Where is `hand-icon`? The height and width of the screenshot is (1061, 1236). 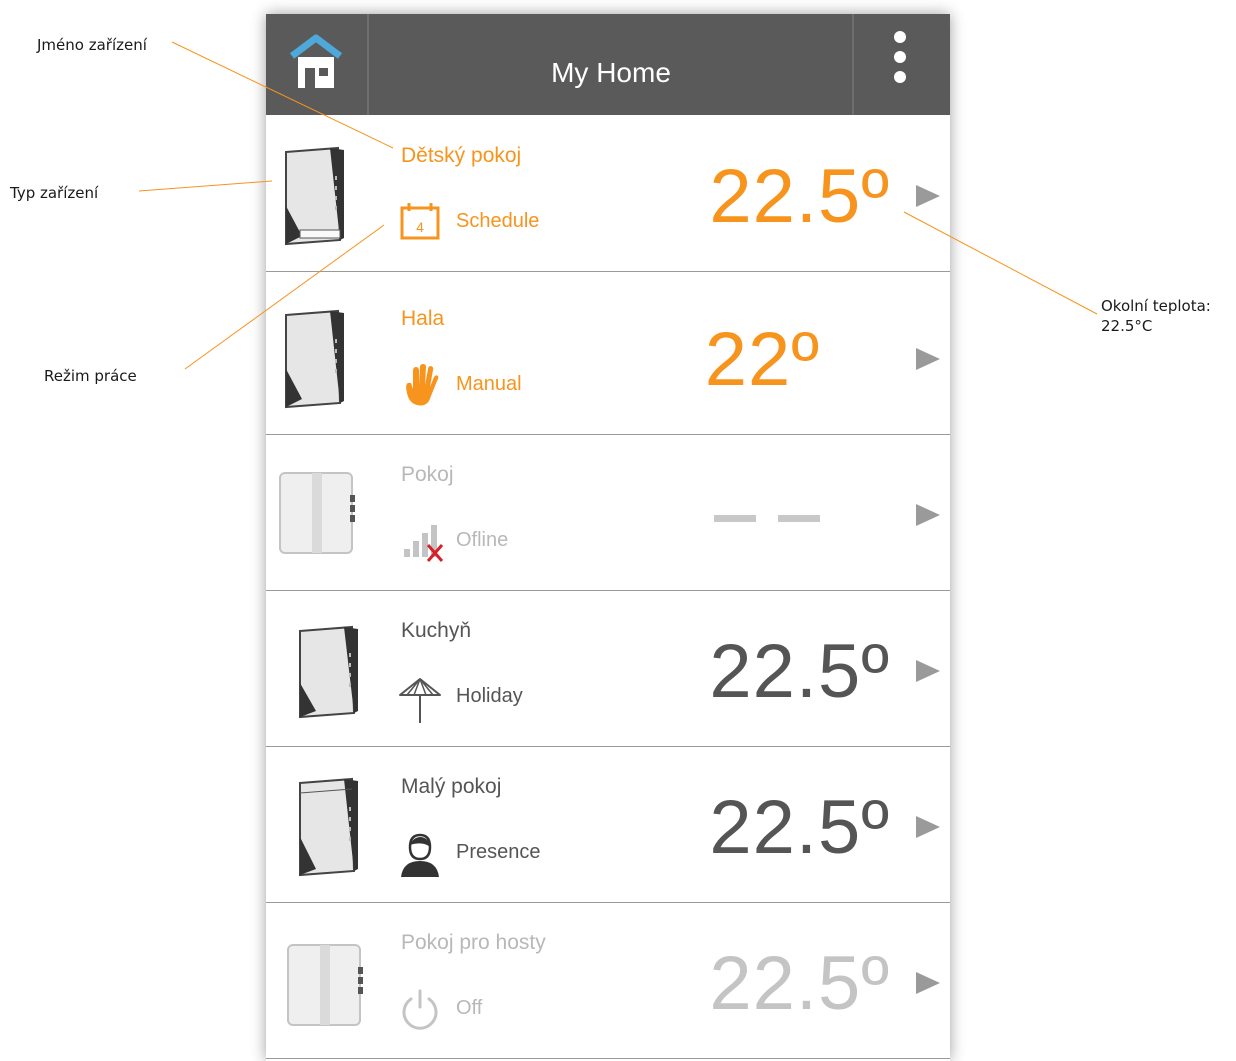
hand-icon is located at coordinates (422, 385).